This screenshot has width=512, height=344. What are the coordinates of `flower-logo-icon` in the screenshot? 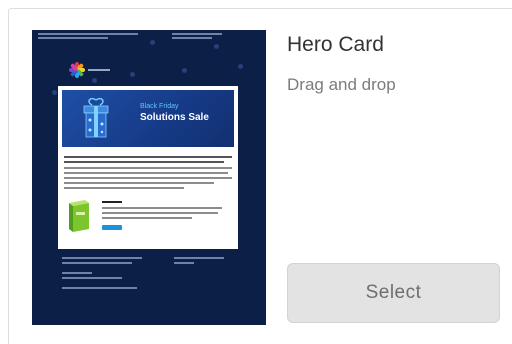 It's located at (77, 70).